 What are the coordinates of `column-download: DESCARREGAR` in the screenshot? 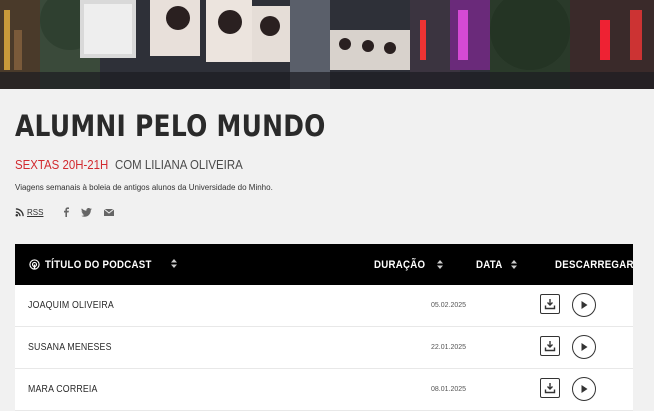 It's located at (599, 264).